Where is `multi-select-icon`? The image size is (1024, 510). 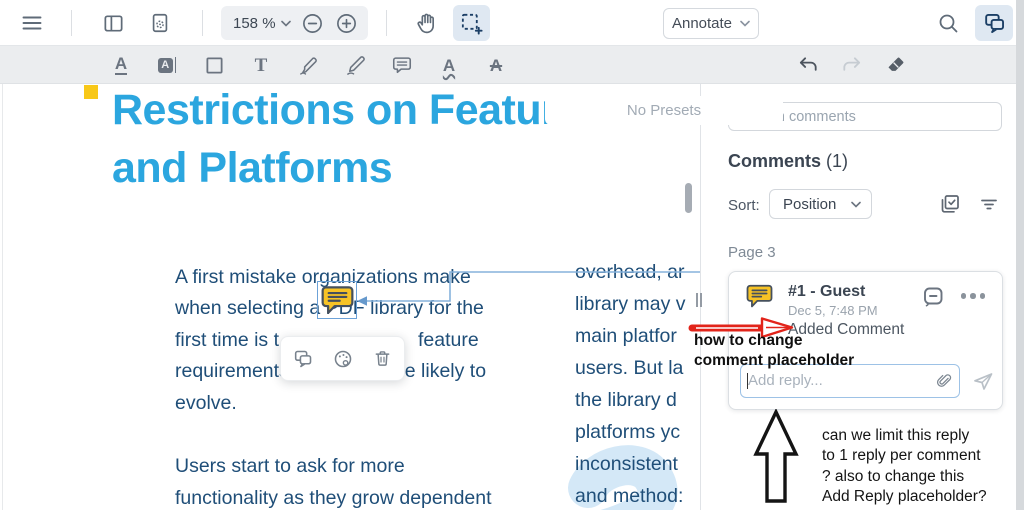
multi-select-icon is located at coordinates (950, 204).